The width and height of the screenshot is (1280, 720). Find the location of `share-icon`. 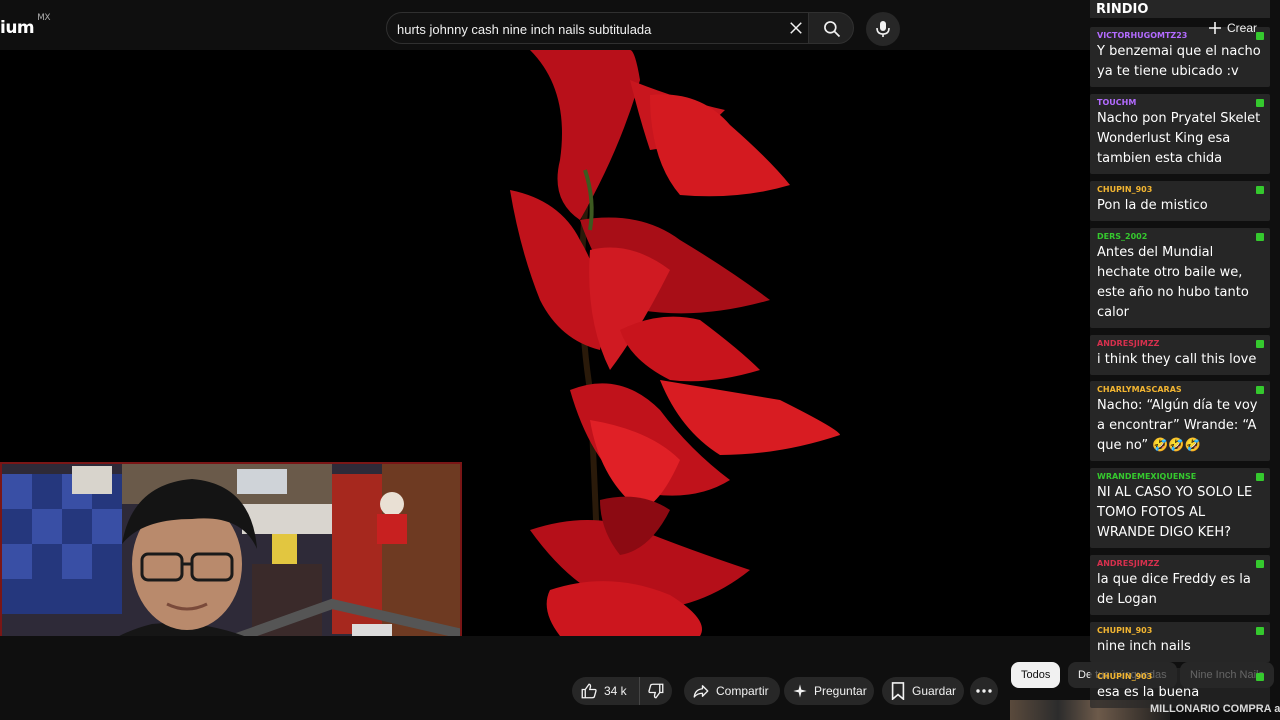

share-icon is located at coordinates (701, 691).